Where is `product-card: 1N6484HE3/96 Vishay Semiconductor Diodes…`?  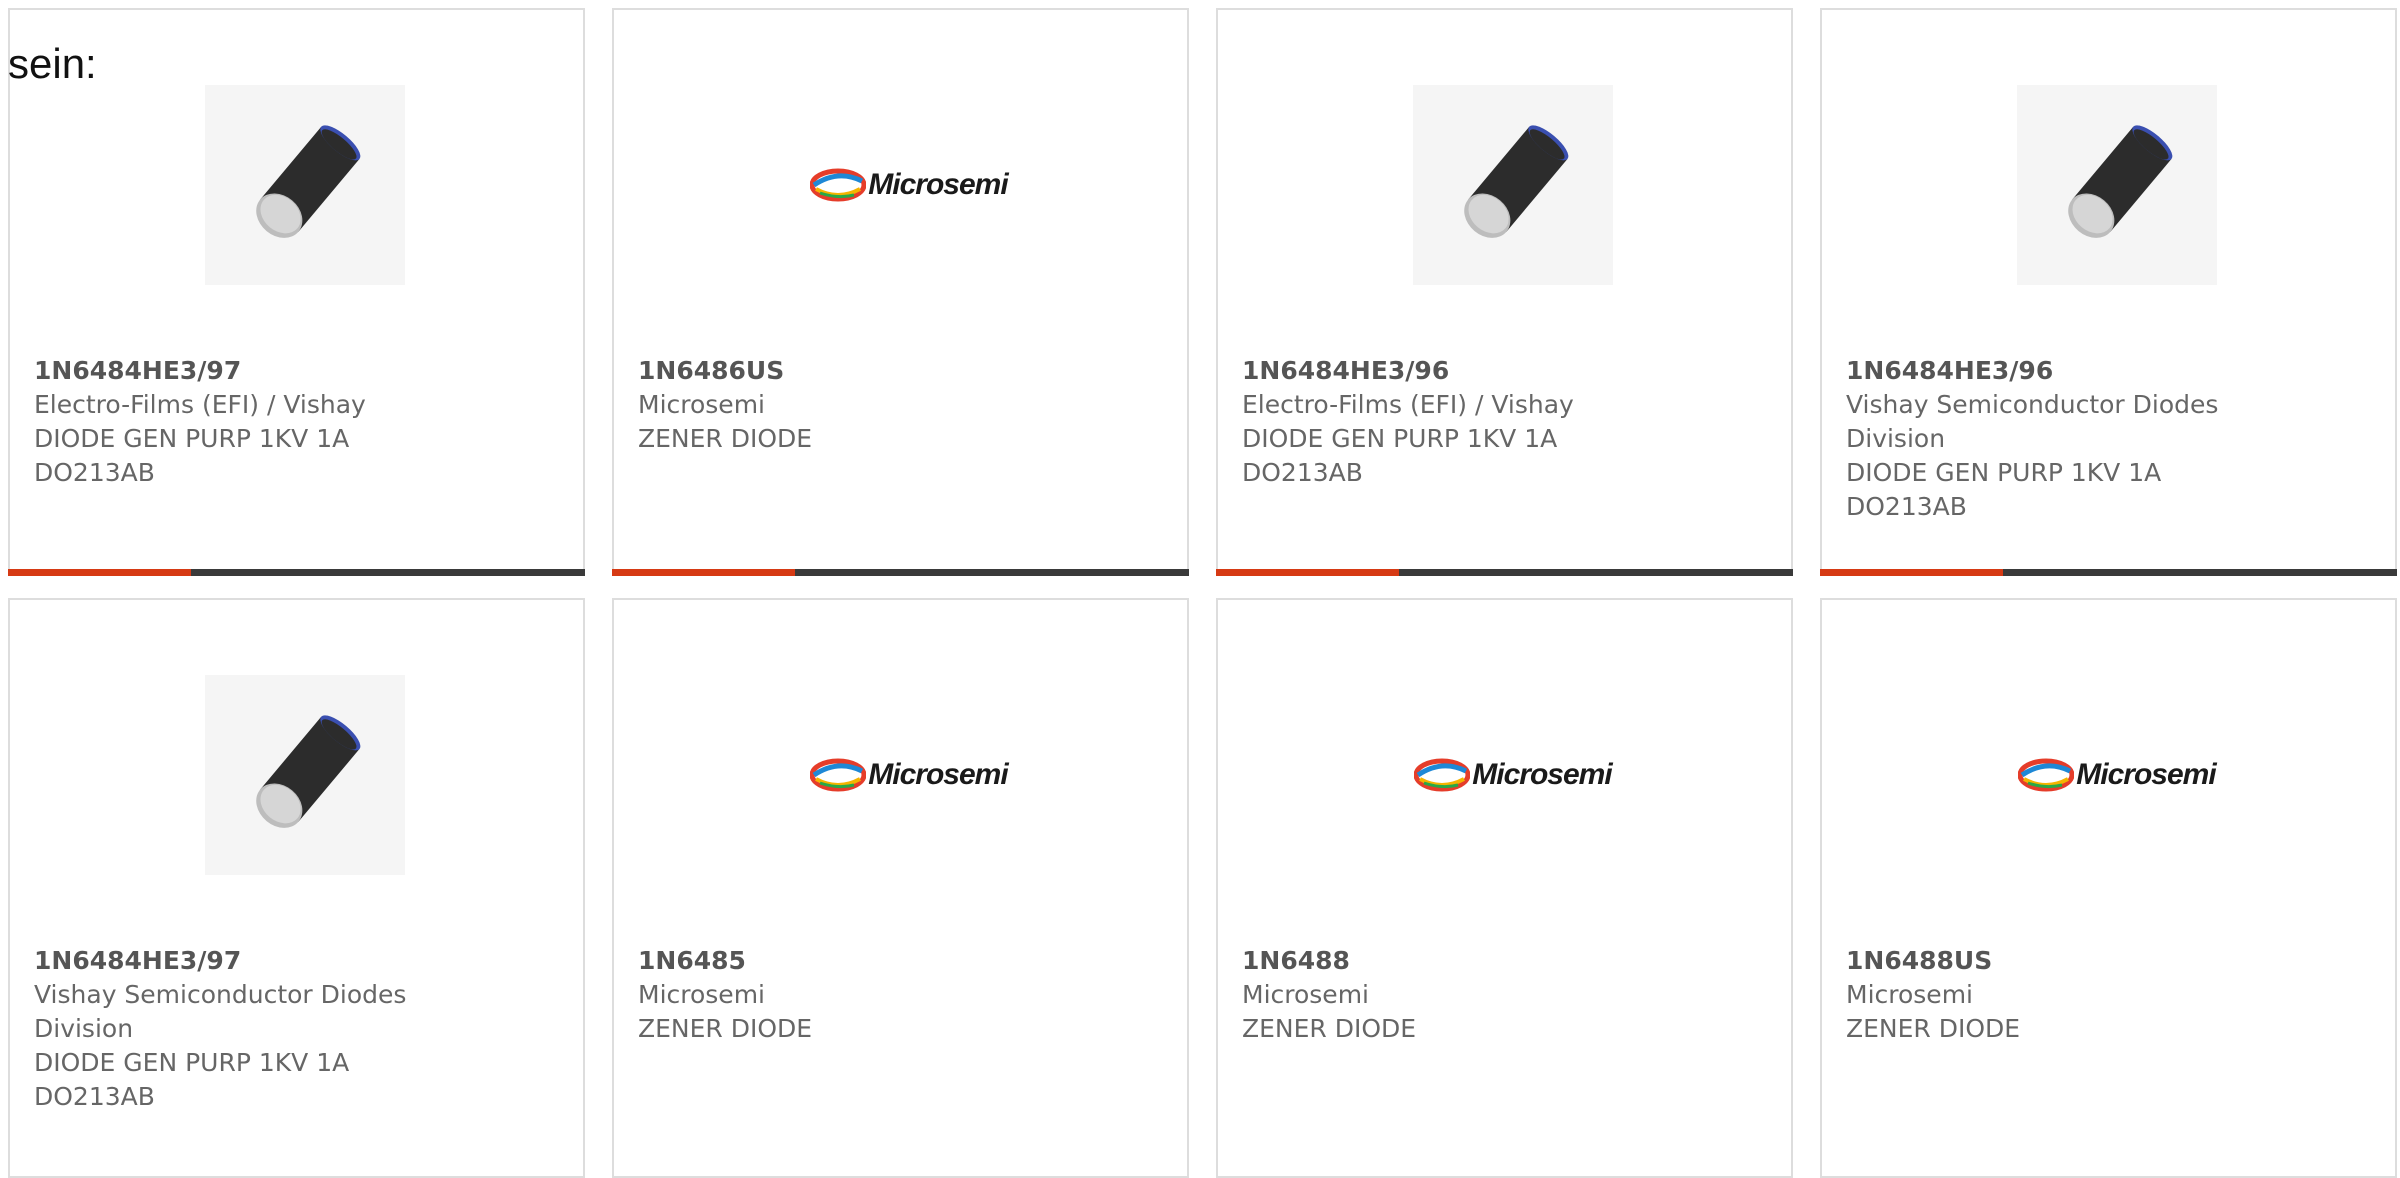
product-card: 1N6484HE3/96 Vishay Semiconductor Diodes… is located at coordinates (2108, 292).